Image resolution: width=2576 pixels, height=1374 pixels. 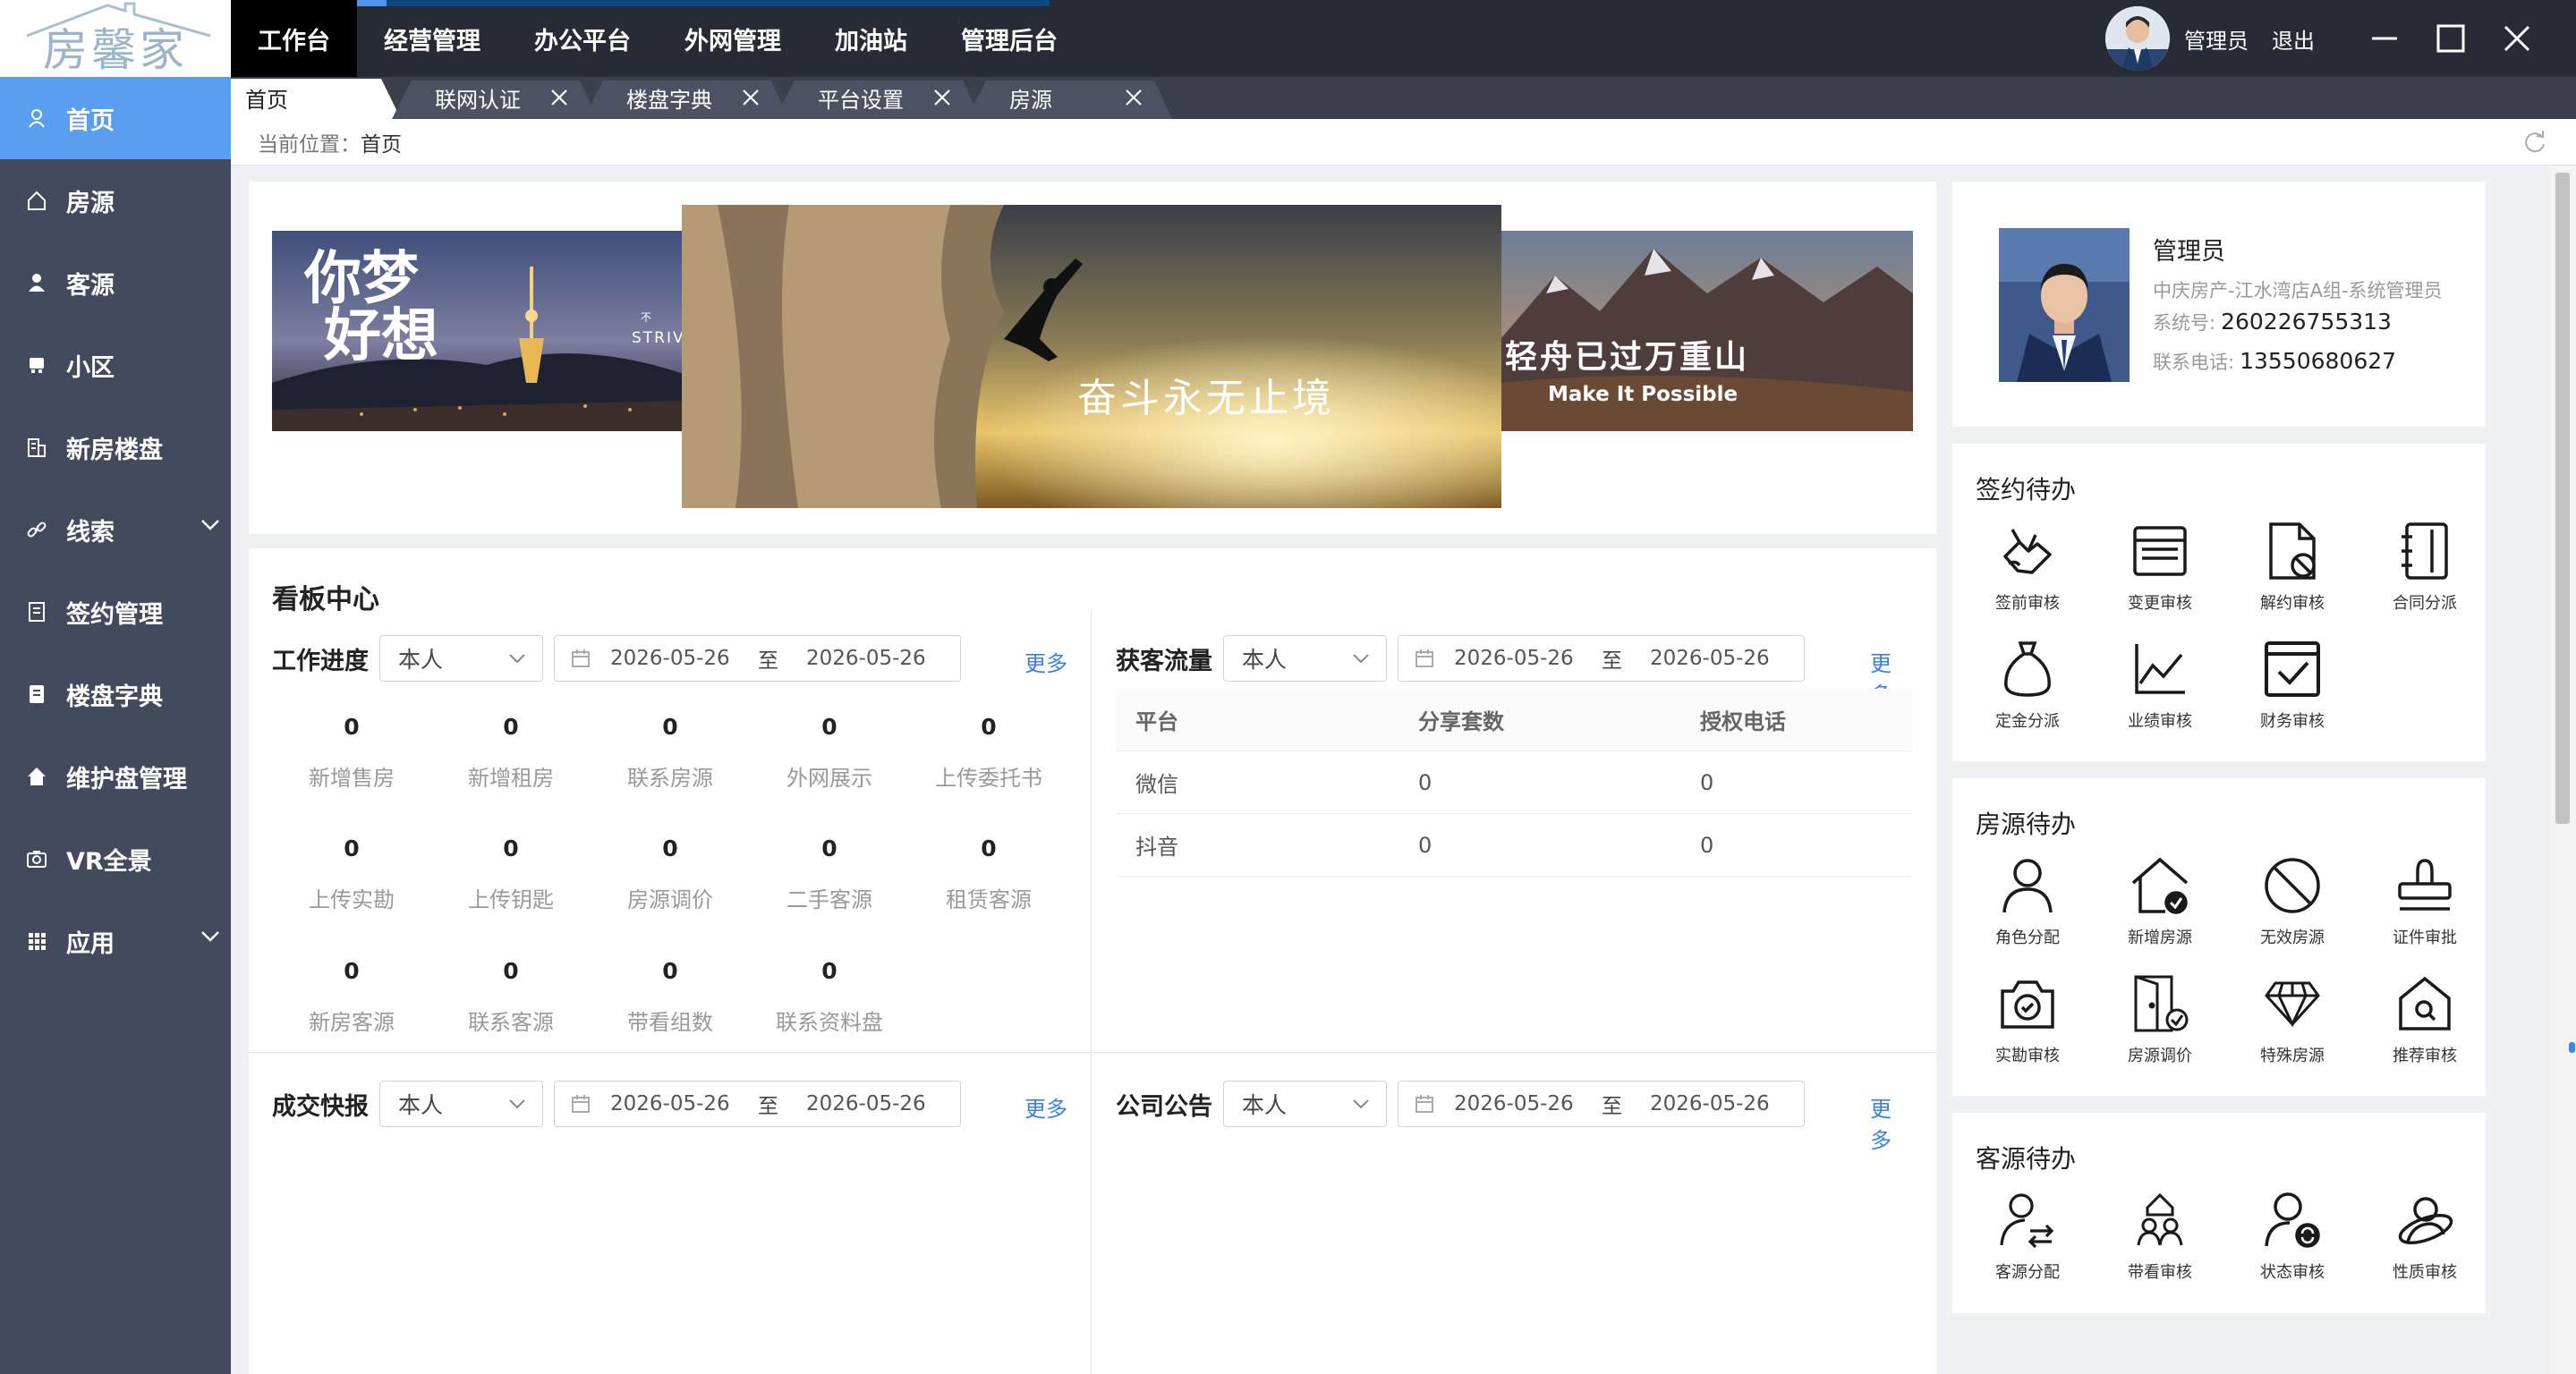 I want to click on todo-item: 签前审核, so click(x=2027, y=564).